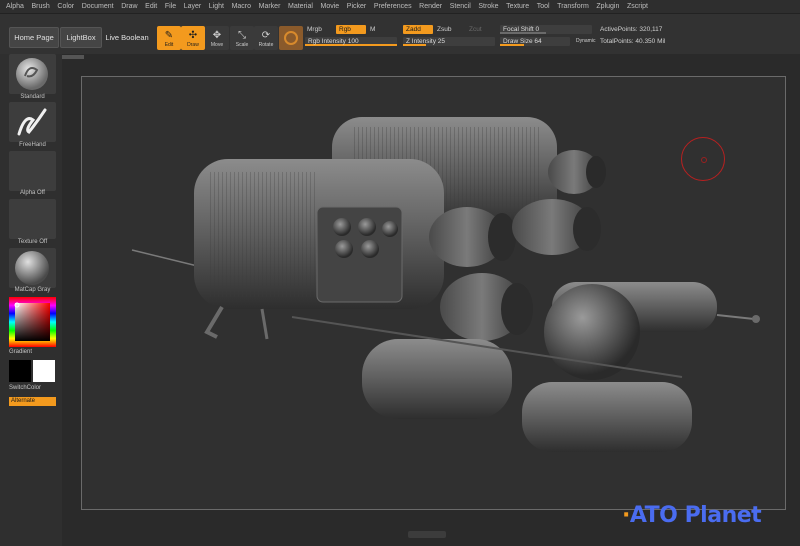 This screenshot has width=800, height=546. What do you see at coordinates (546, 29) in the screenshot?
I see `focal-shift-slider: Focal Shift 0` at bounding box center [546, 29].